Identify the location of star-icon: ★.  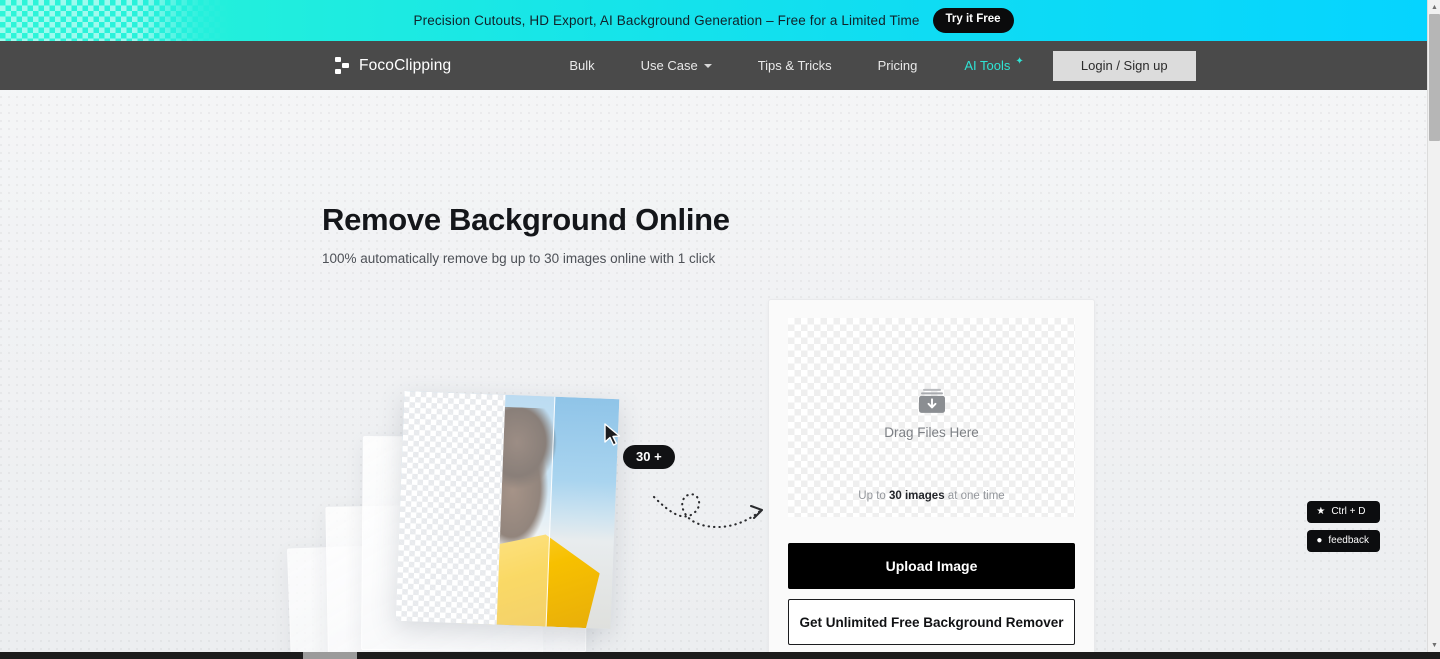
(1321, 511).